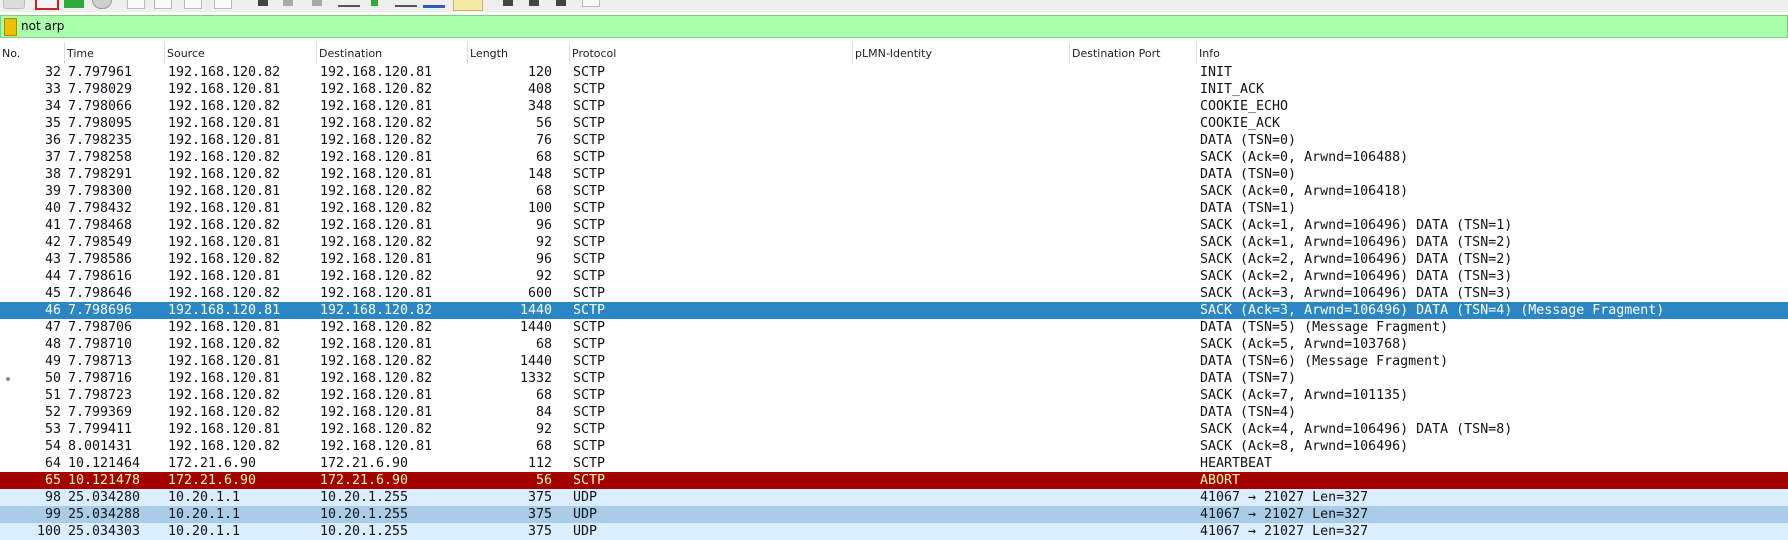 This screenshot has height=540, width=1788. What do you see at coordinates (508, 3) in the screenshot?
I see `zoom-in-icon` at bounding box center [508, 3].